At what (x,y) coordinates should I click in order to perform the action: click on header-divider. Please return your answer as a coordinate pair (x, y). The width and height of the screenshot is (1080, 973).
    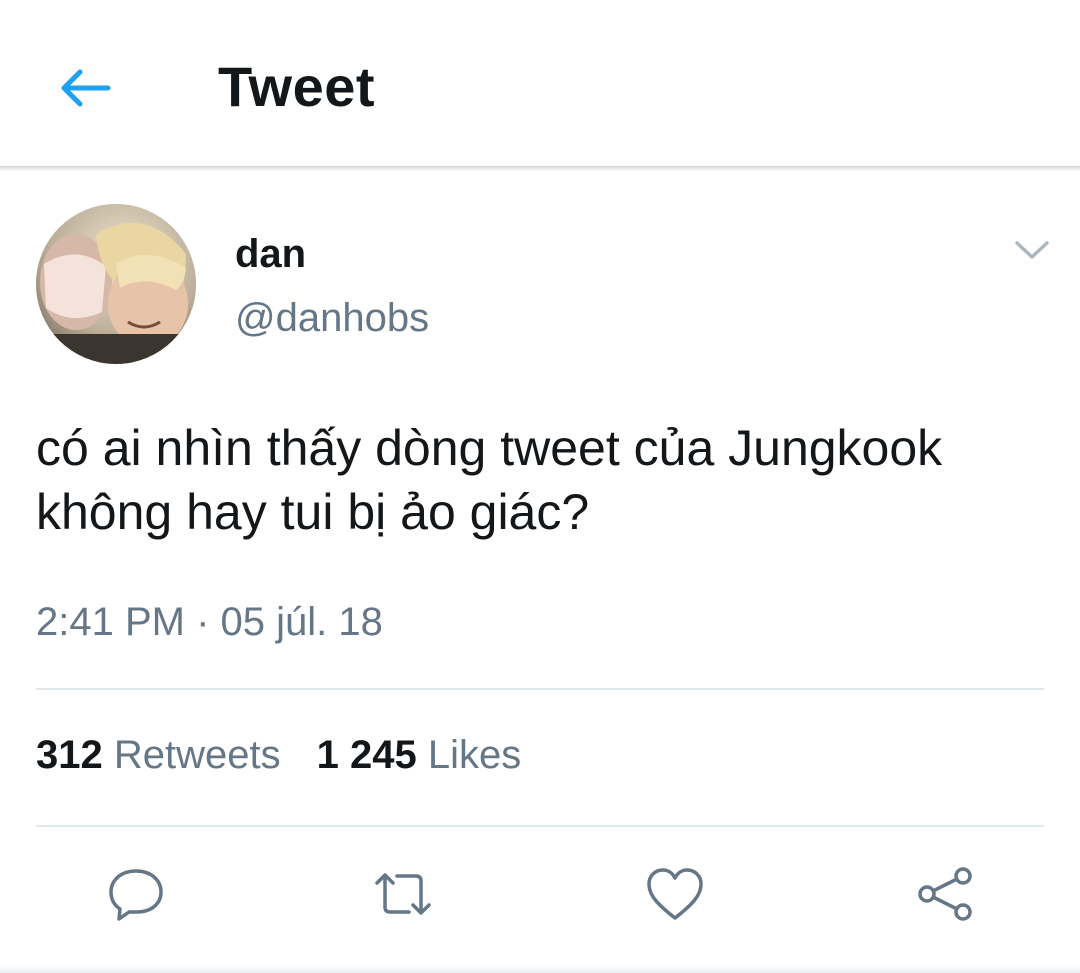
    Looking at the image, I should click on (540, 169).